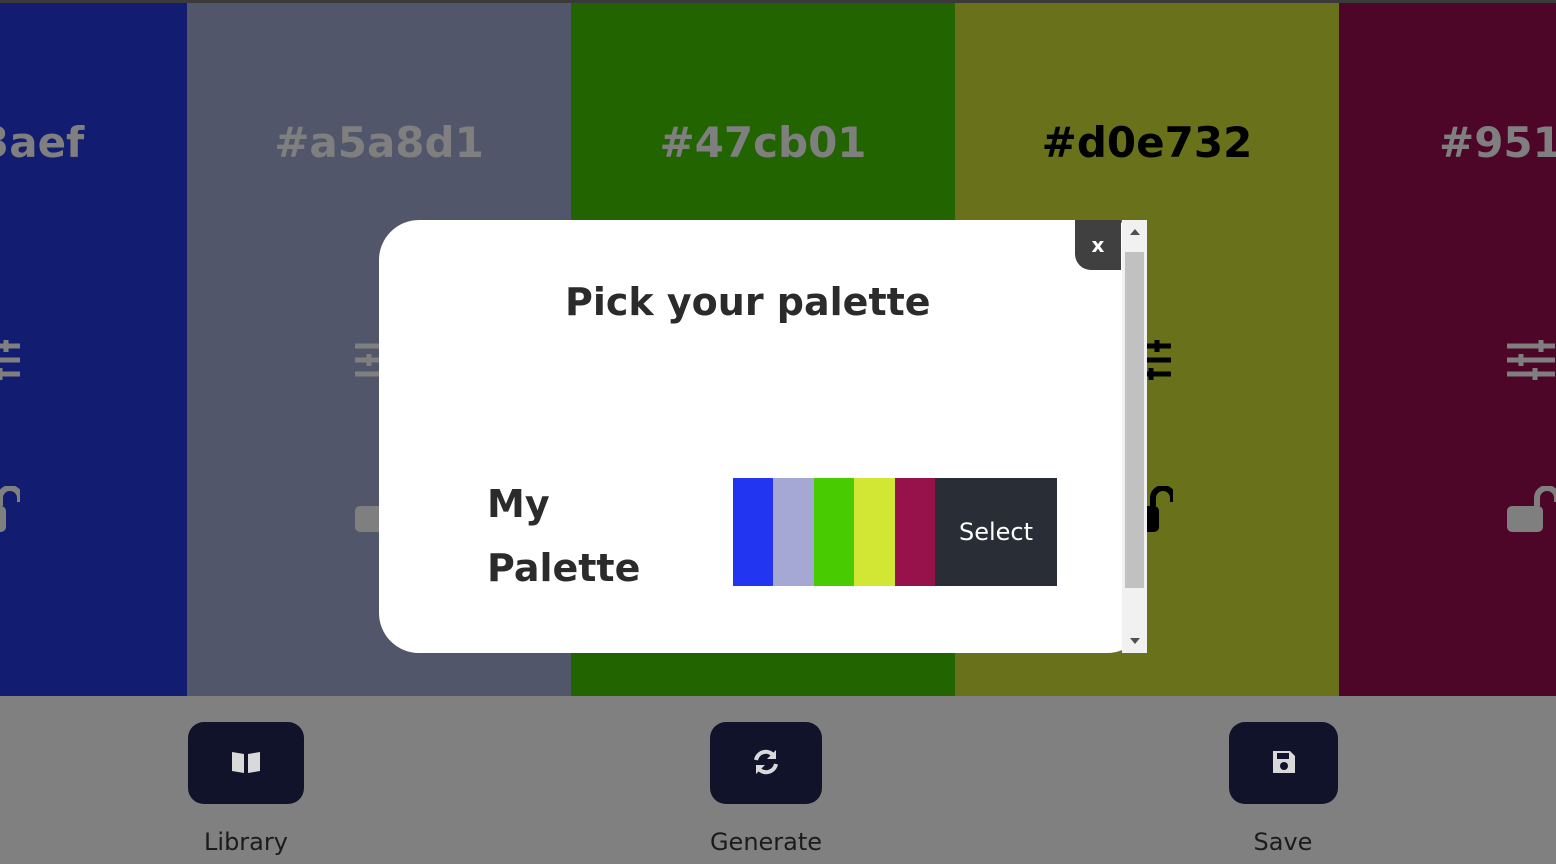 Image resolution: width=1556 pixels, height=864 pixels. What do you see at coordinates (1098, 245) in the screenshot?
I see `close-button: x` at bounding box center [1098, 245].